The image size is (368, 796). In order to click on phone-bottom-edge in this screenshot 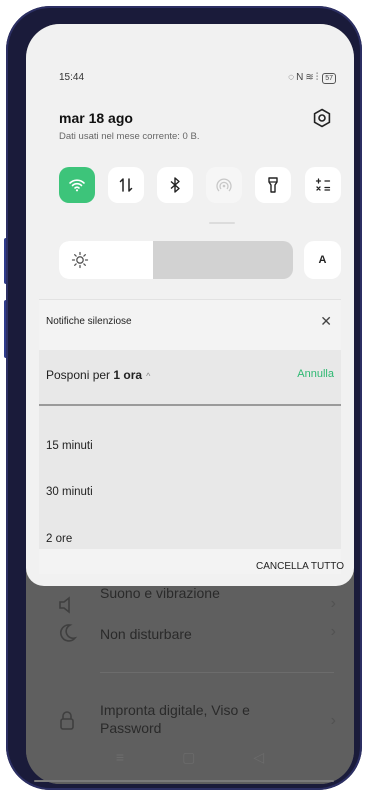, I will do `click(184, 781)`.